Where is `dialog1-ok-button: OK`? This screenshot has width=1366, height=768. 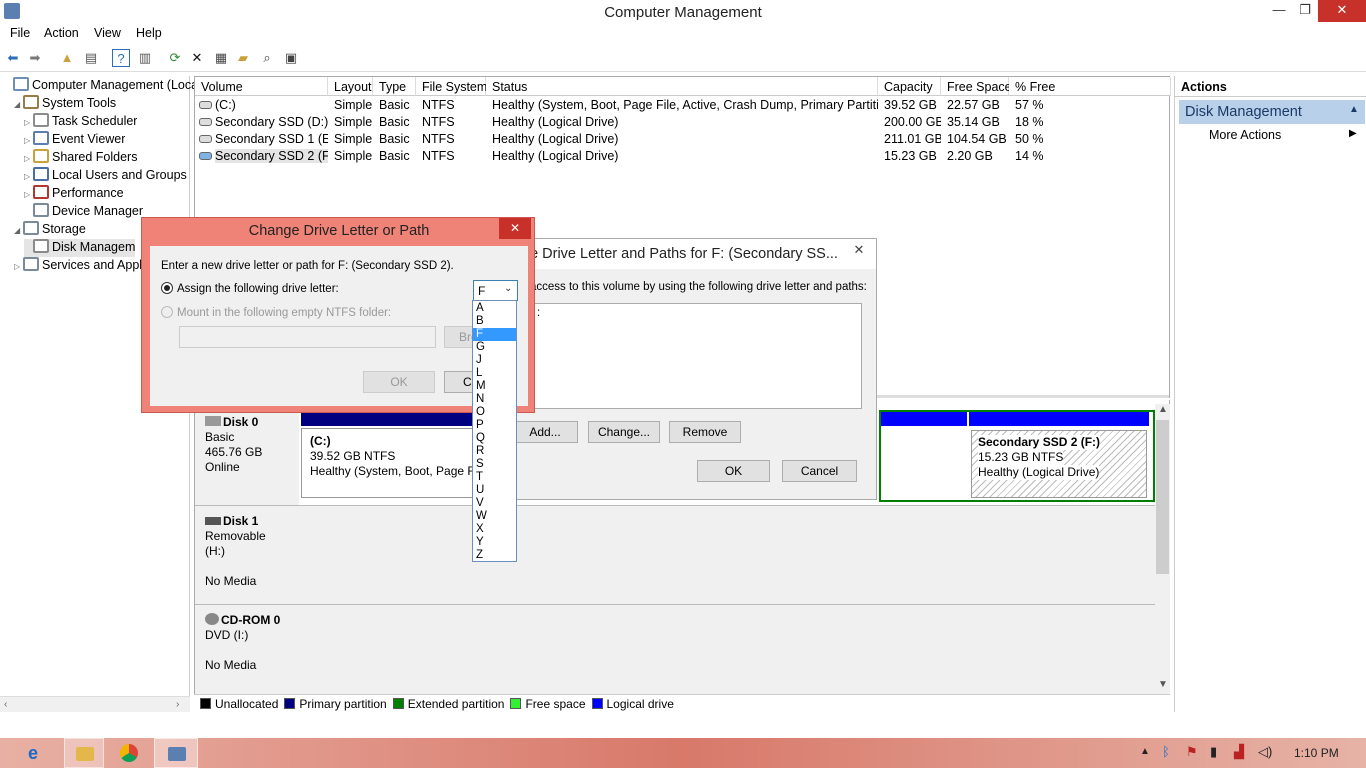 dialog1-ok-button: OK is located at coordinates (399, 382).